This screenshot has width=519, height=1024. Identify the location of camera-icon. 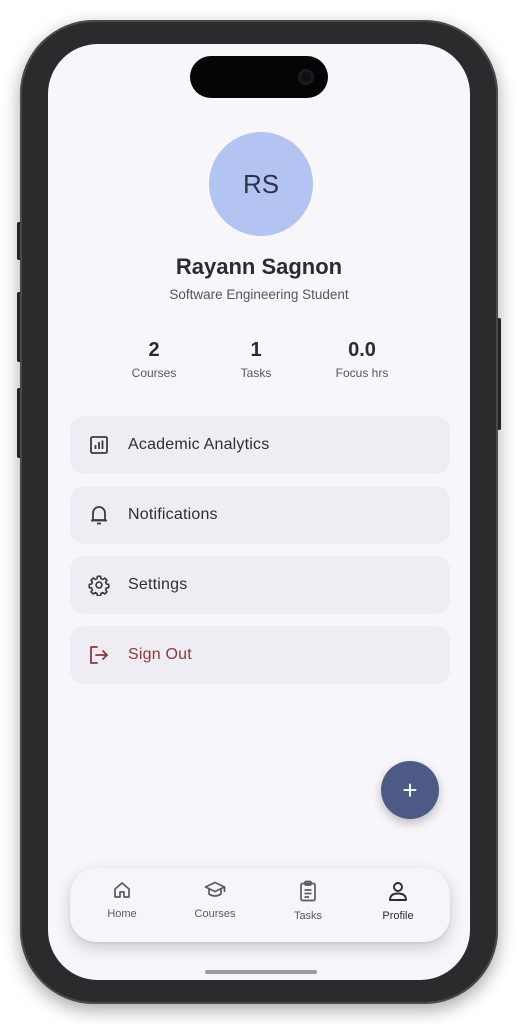
(306, 77).